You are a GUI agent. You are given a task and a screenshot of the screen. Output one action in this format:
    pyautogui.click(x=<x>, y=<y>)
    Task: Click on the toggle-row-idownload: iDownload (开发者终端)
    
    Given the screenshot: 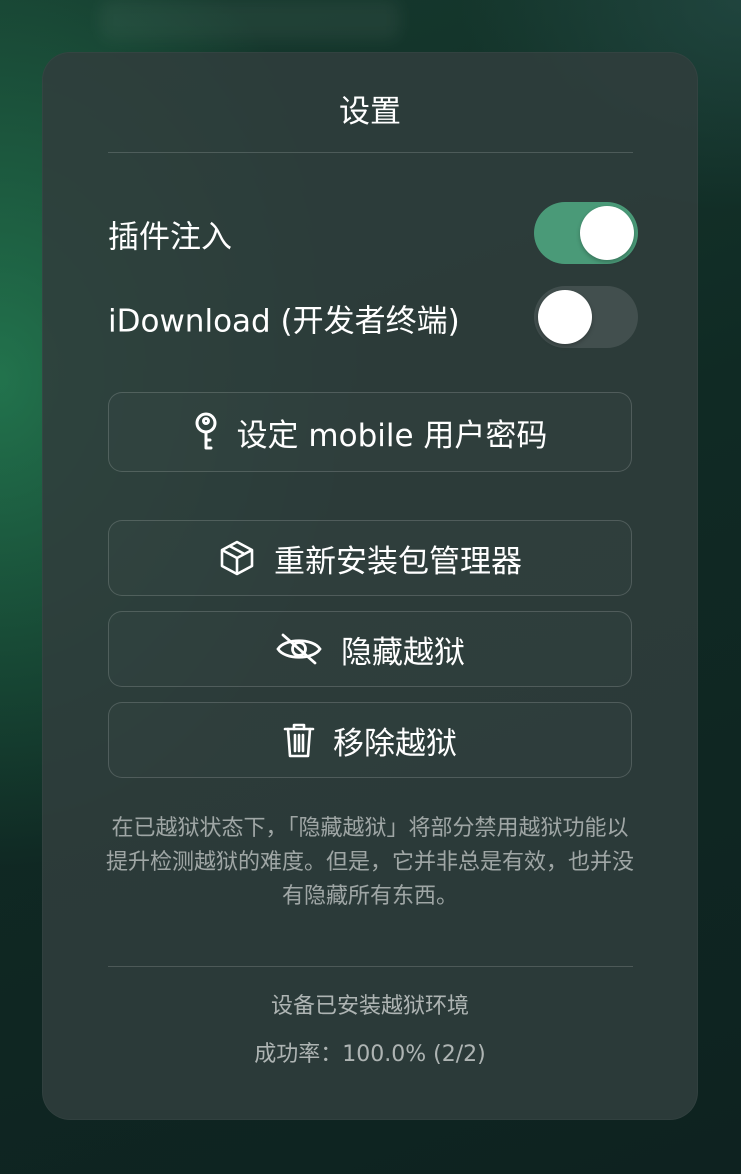 What is the action you would take?
    pyautogui.click(x=373, y=318)
    